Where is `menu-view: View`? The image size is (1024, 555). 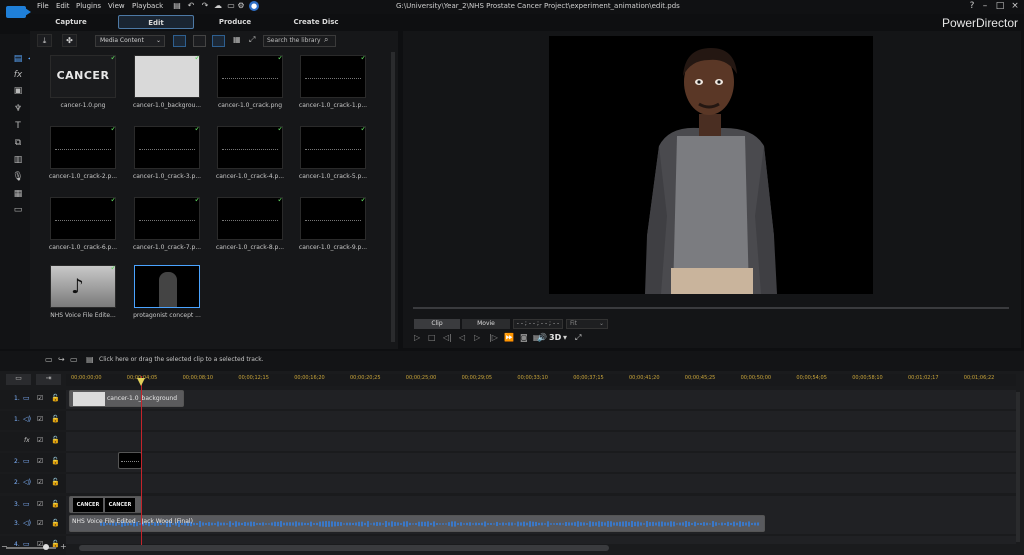
menu-view: View is located at coordinates (116, 6).